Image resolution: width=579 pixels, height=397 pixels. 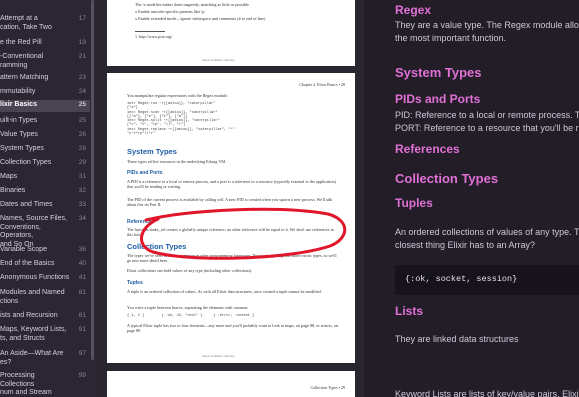 I want to click on toc-item: uilt-in Types 25, so click(x=45, y=122).